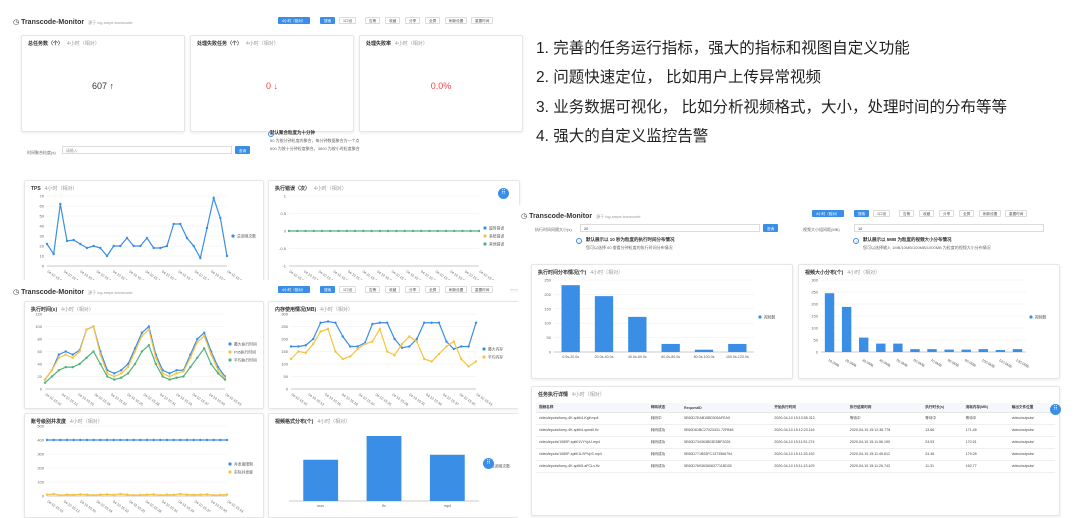  What do you see at coordinates (40, 440) in the screenshot?
I see `y-tick-label: 400` at bounding box center [40, 440].